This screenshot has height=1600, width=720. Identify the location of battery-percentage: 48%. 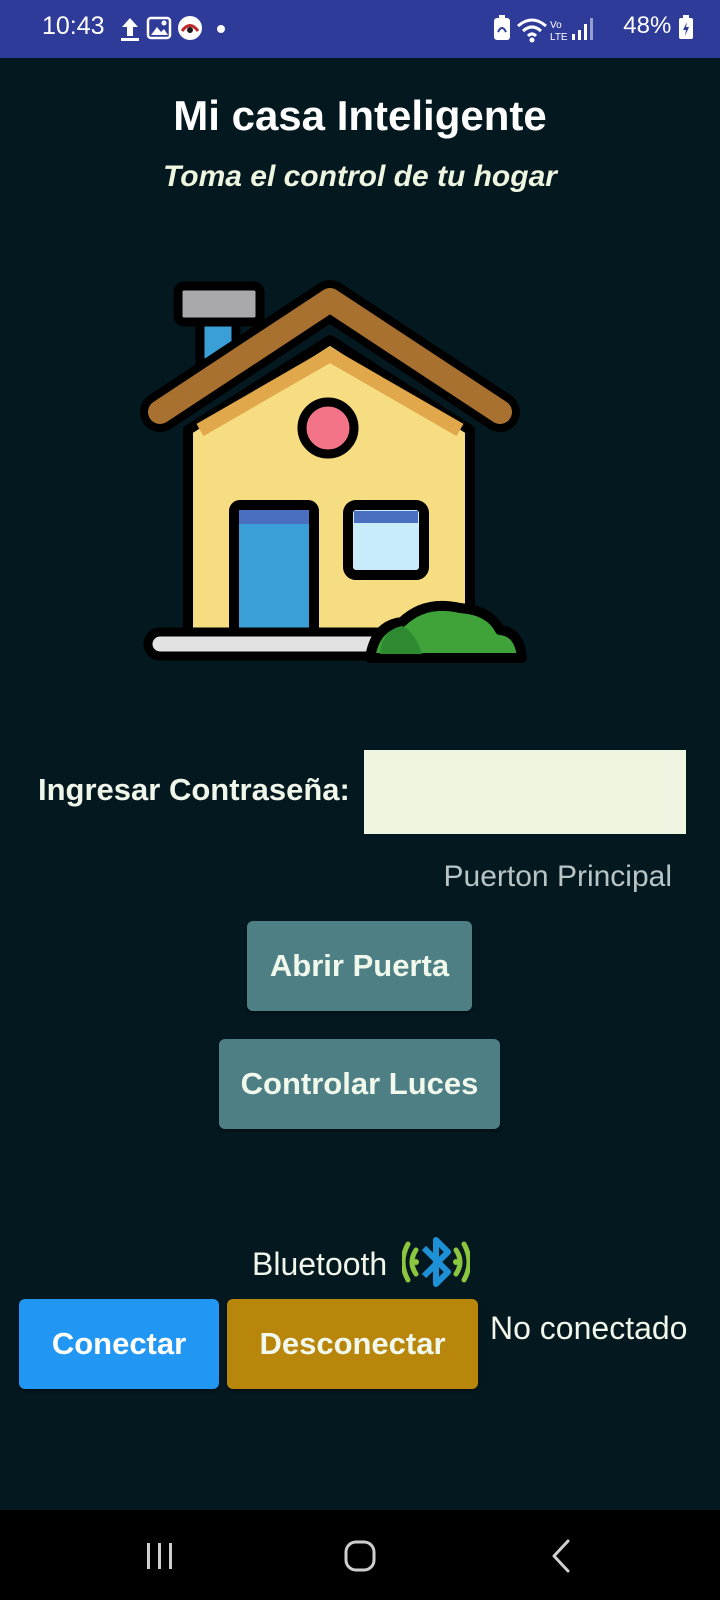
(658, 26).